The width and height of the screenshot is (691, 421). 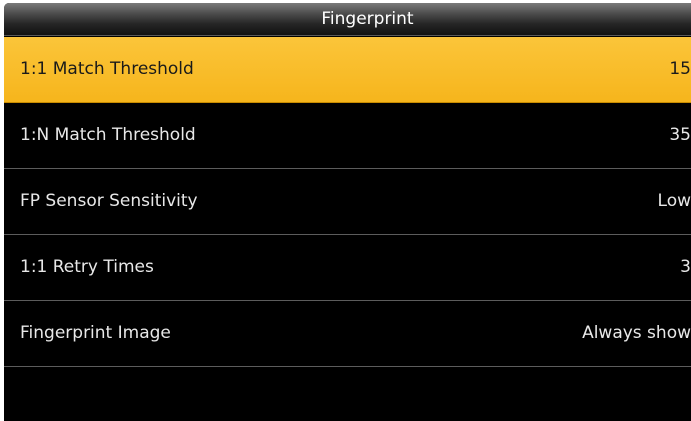 What do you see at coordinates (674, 201) in the screenshot?
I see `menu-item-value: Low` at bounding box center [674, 201].